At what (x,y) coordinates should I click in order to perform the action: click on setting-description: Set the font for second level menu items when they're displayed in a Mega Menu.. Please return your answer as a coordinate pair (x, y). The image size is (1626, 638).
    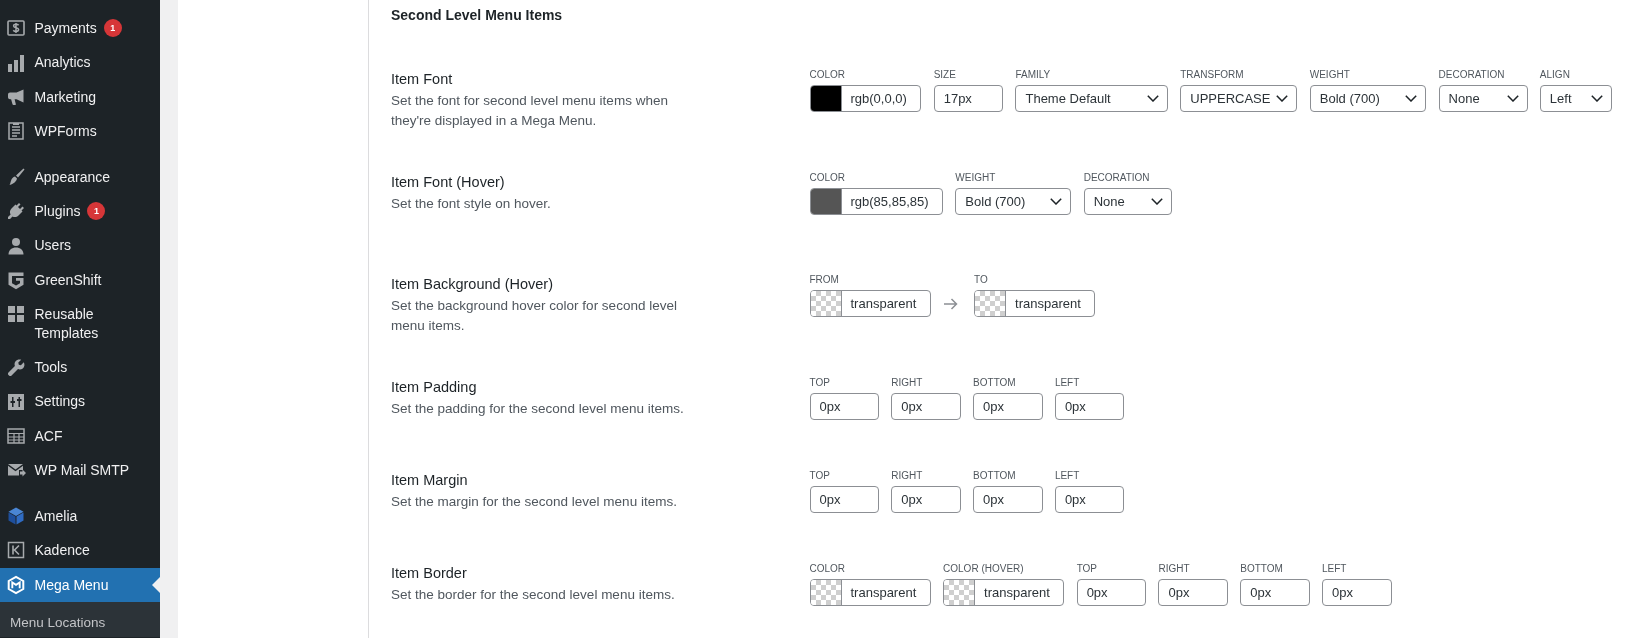
    Looking at the image, I should click on (530, 111).